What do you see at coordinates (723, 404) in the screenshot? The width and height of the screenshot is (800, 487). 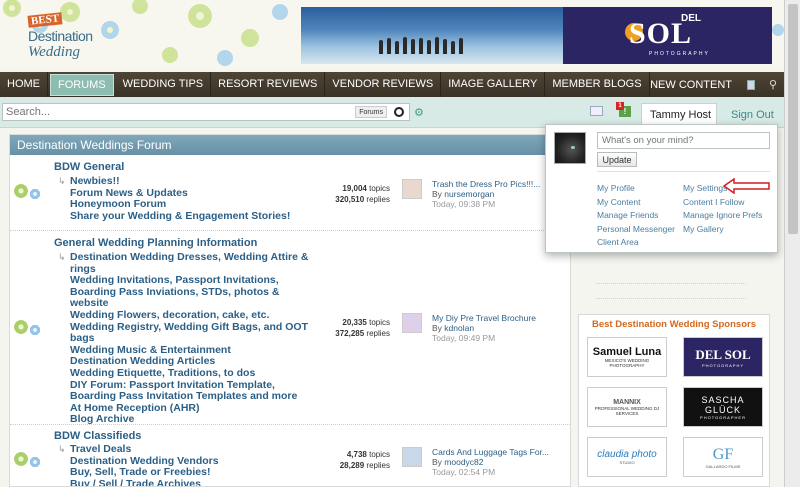 I see `sponsor-name: SASCHA GLÜCK` at bounding box center [723, 404].